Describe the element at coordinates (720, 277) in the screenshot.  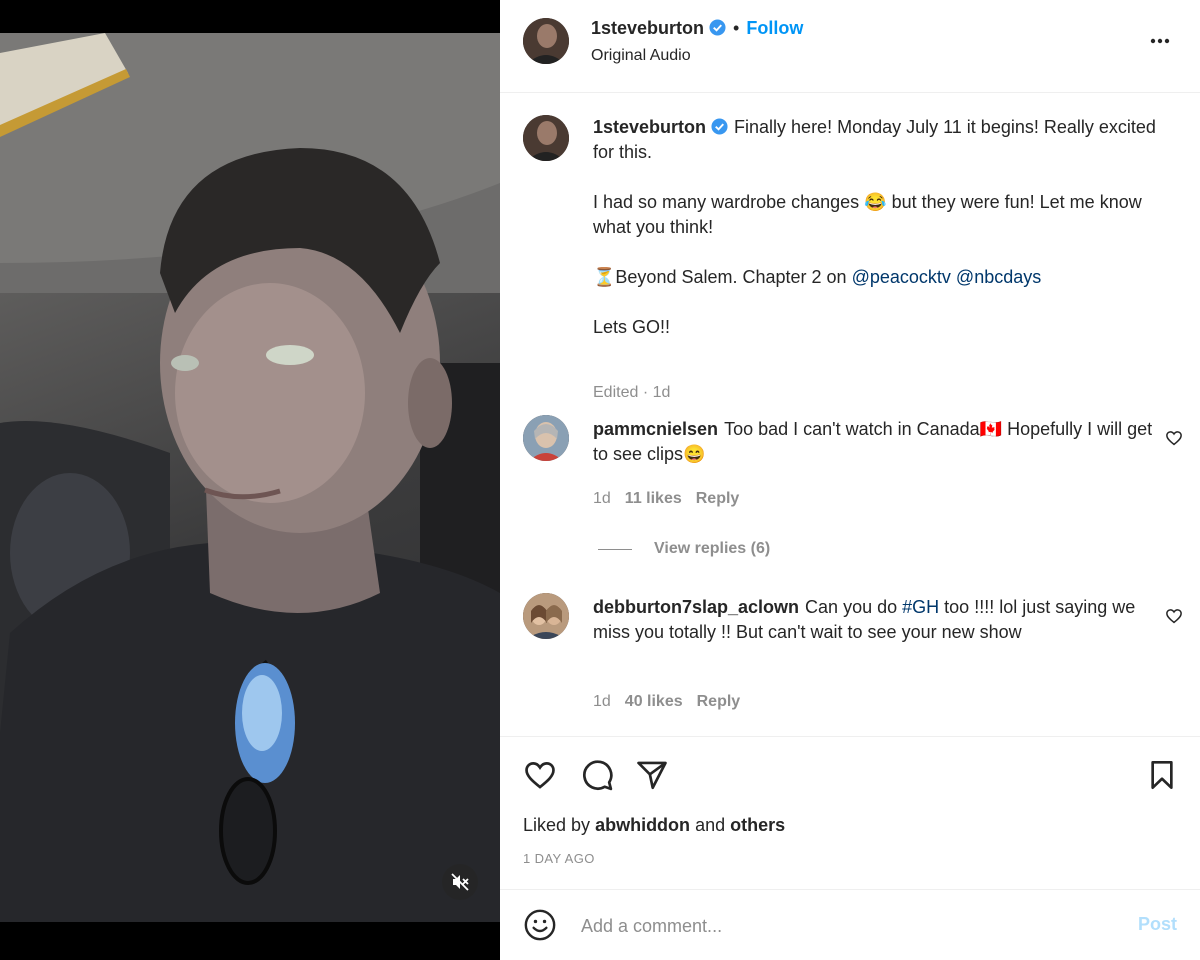
I see `caption-line3-prefix: ⏳Beyond Salem. Chapter 2 on` at that location.